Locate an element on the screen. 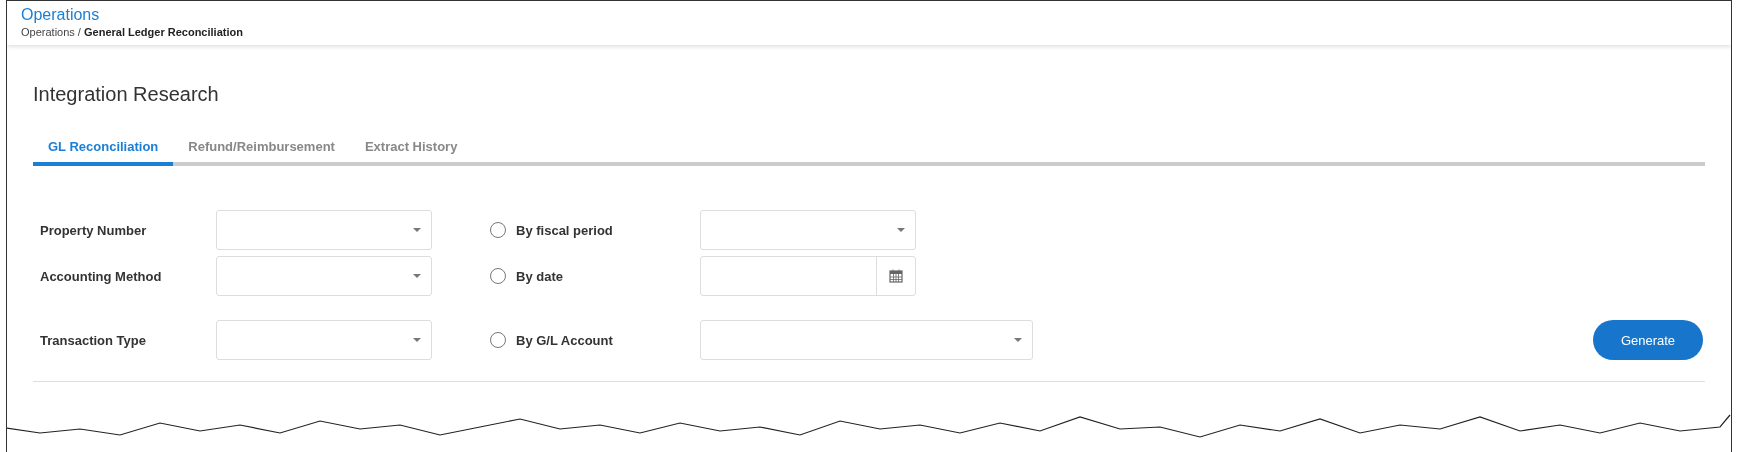 Image resolution: width=1738 pixels, height=452 pixels. calendar-icon is located at coordinates (896, 276).